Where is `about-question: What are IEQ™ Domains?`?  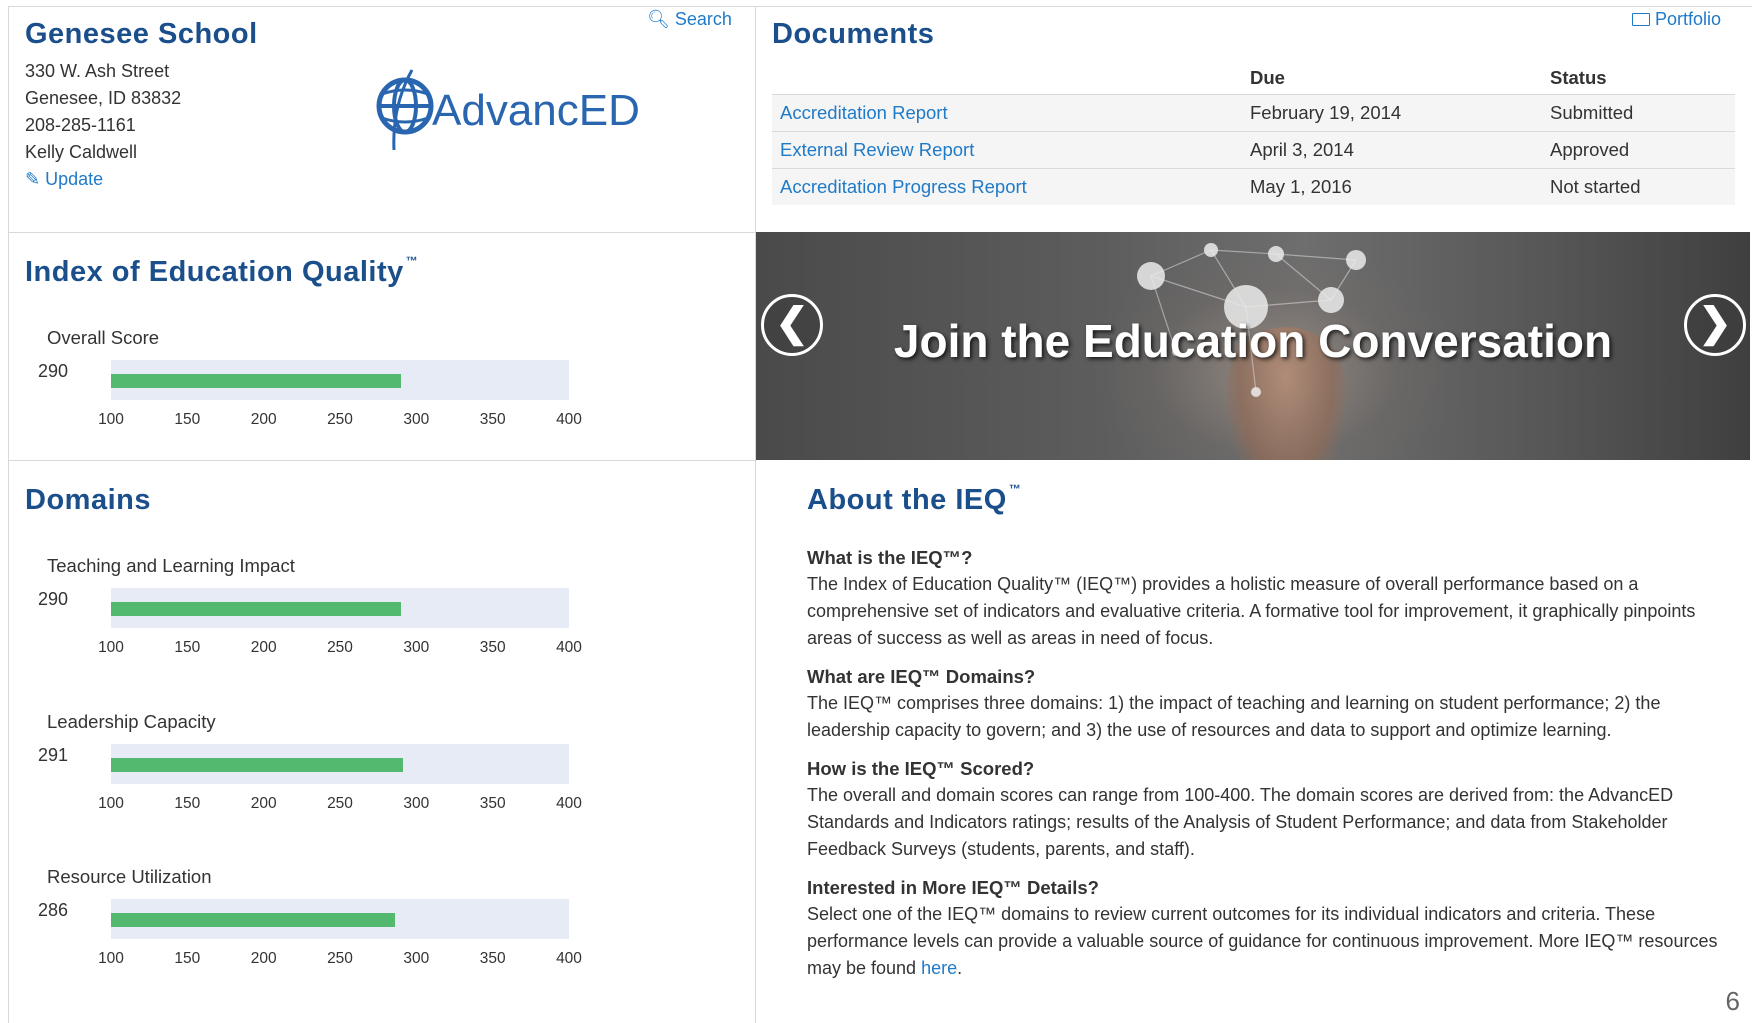 about-question: What are IEQ™ Domains? is located at coordinates (921, 676).